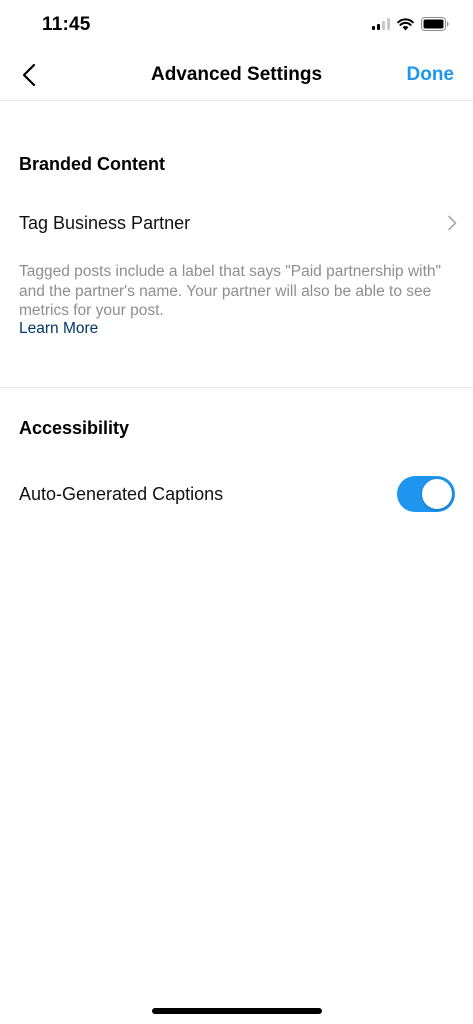 The image size is (473, 1024). What do you see at coordinates (236, 223) in the screenshot?
I see `tag-business-partner-row: Tag Business Partner` at bounding box center [236, 223].